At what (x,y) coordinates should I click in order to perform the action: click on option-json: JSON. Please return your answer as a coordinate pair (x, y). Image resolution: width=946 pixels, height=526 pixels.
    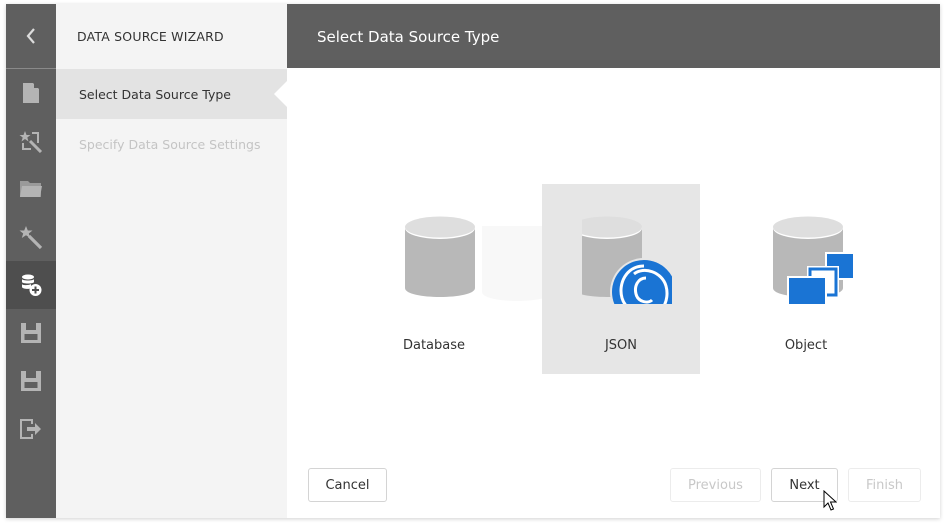
    Looking at the image, I should click on (621, 279).